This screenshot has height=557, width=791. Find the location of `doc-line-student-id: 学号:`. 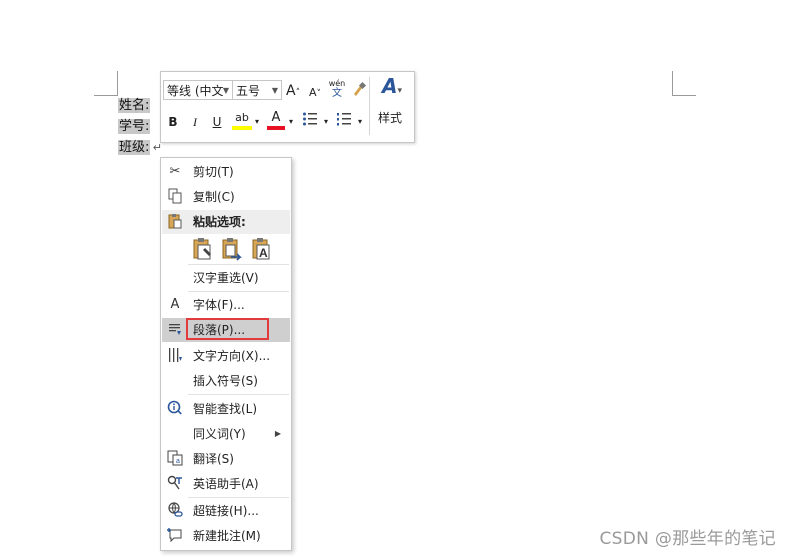

doc-line-student-id: 学号: is located at coordinates (134, 127).